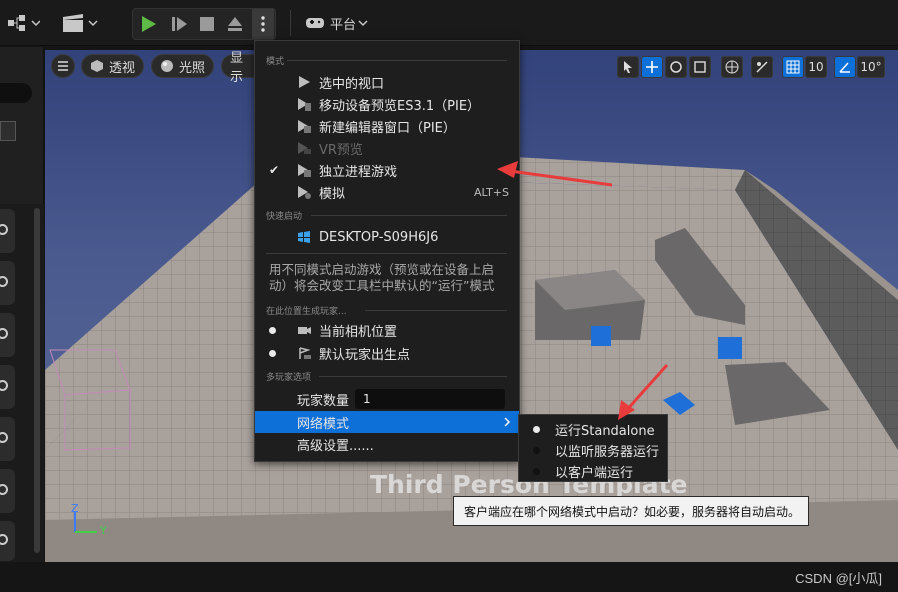 This screenshot has height=592, width=898. What do you see at coordinates (304, 192) in the screenshot?
I see `simulate-icon` at bounding box center [304, 192].